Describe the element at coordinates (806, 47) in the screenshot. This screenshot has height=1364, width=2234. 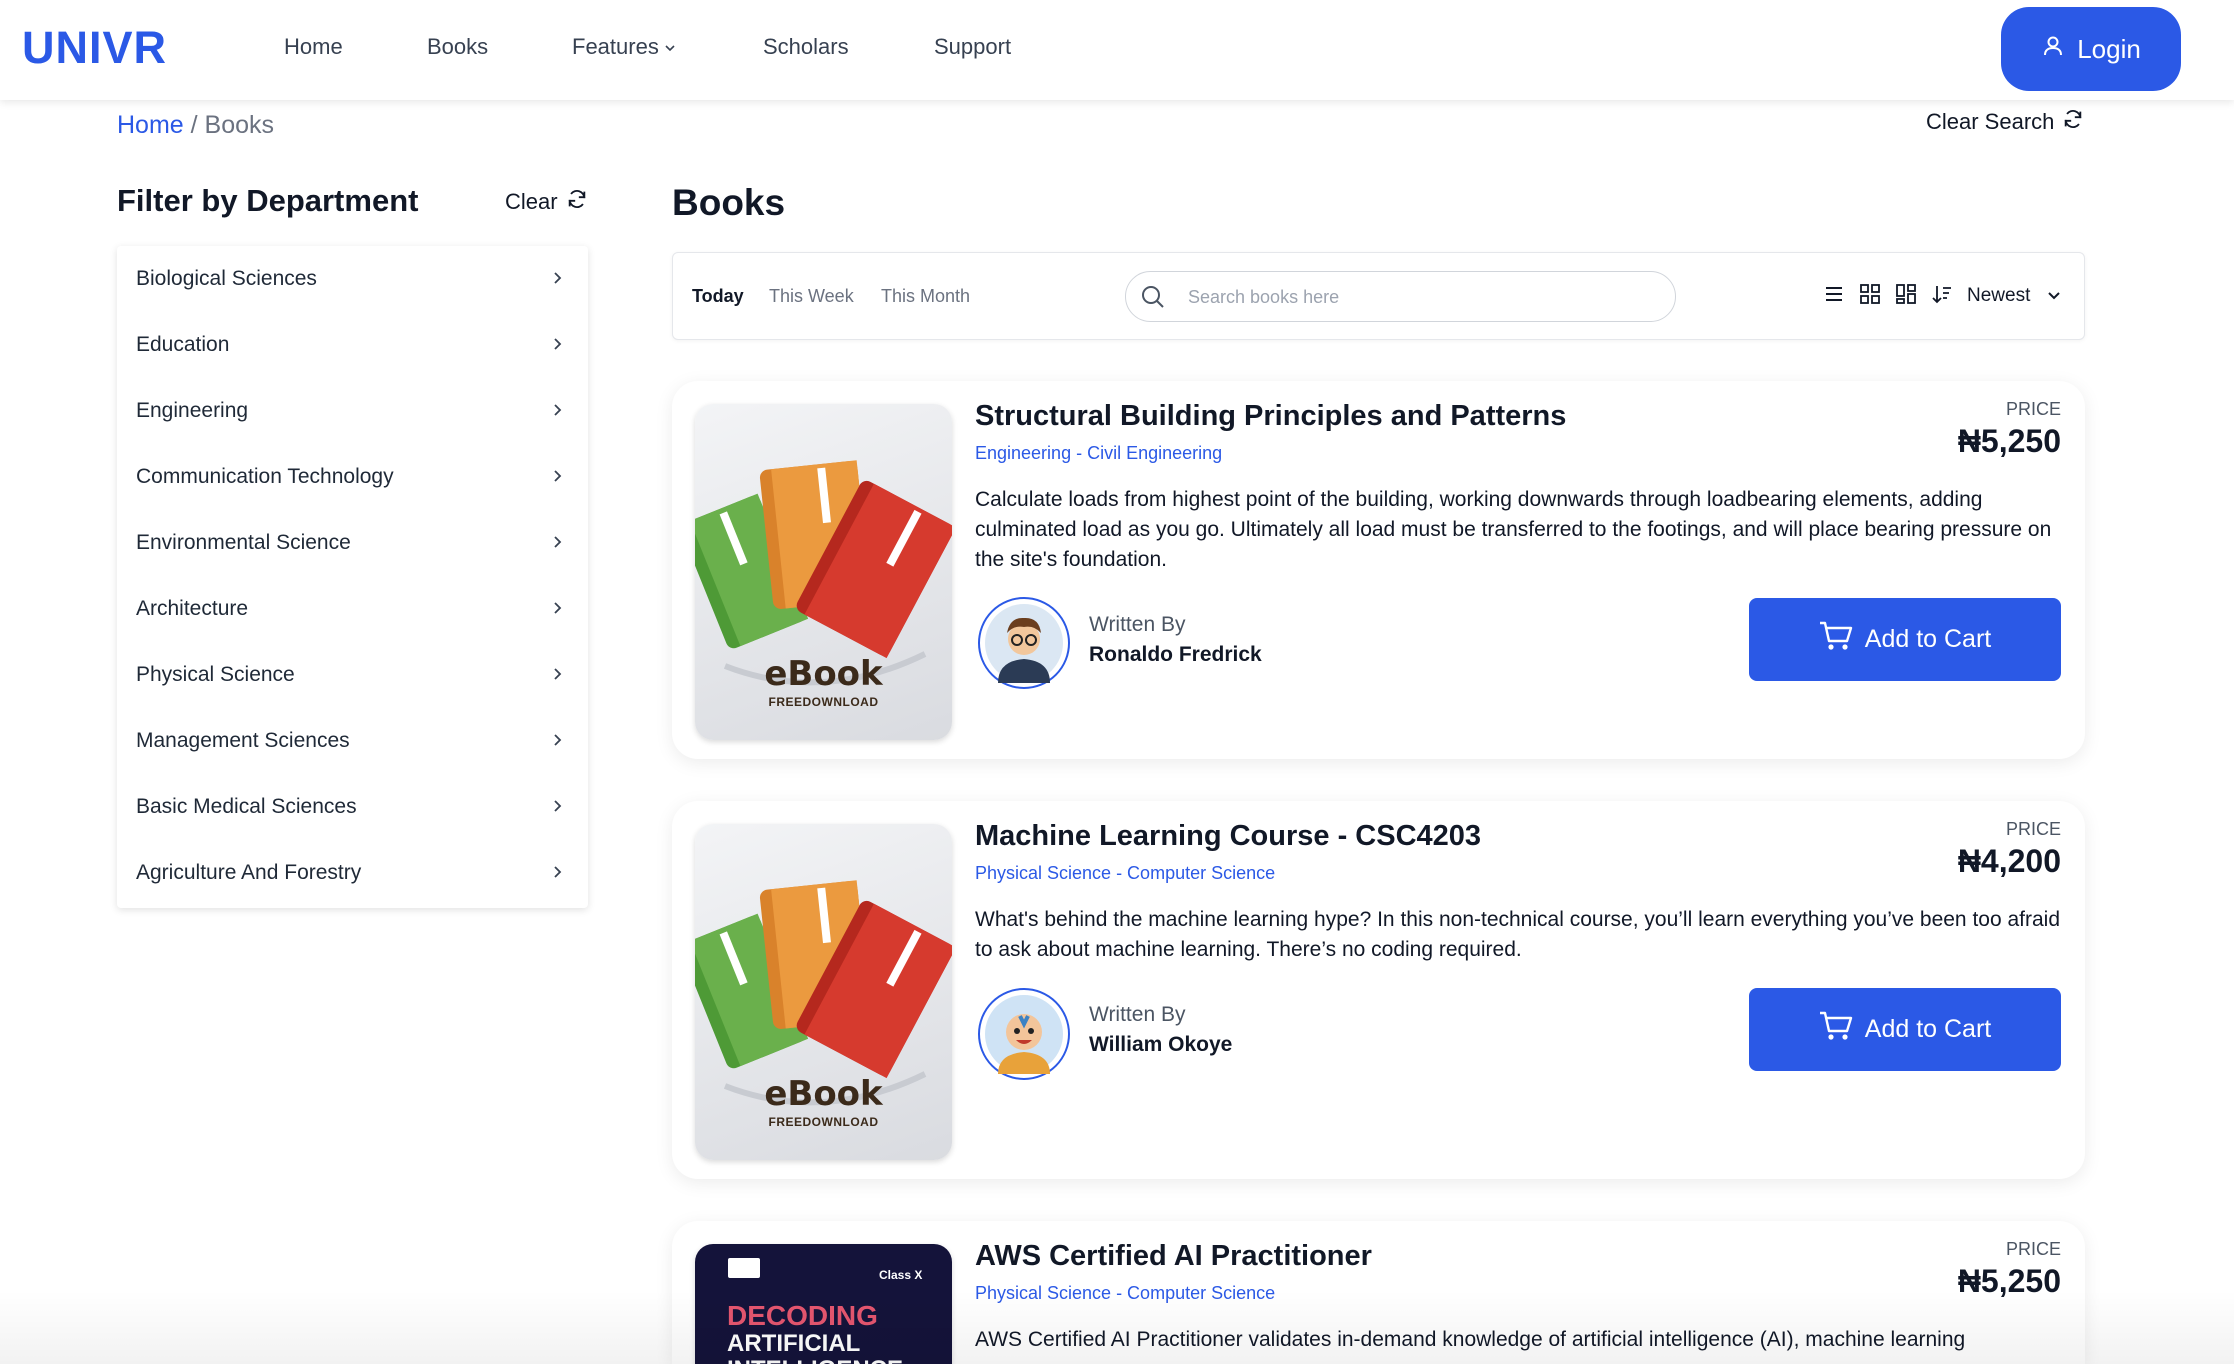
I see `nav-scholars: Scholars` at that location.